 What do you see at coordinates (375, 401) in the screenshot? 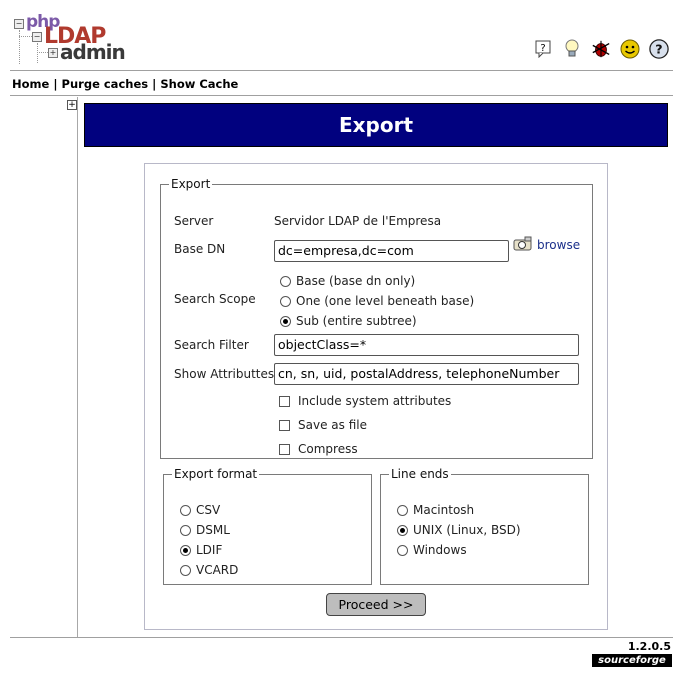
I see `include-system-attributes-label: Include system attributes` at bounding box center [375, 401].